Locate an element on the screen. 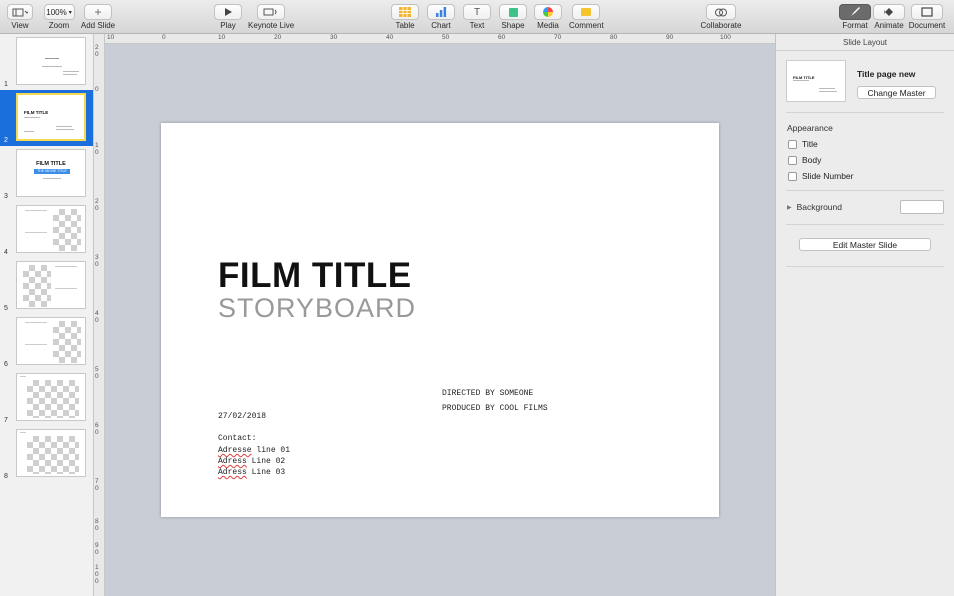 Image resolution: width=954 pixels, height=596 pixels. body-checkbox: Body is located at coordinates (804, 160).